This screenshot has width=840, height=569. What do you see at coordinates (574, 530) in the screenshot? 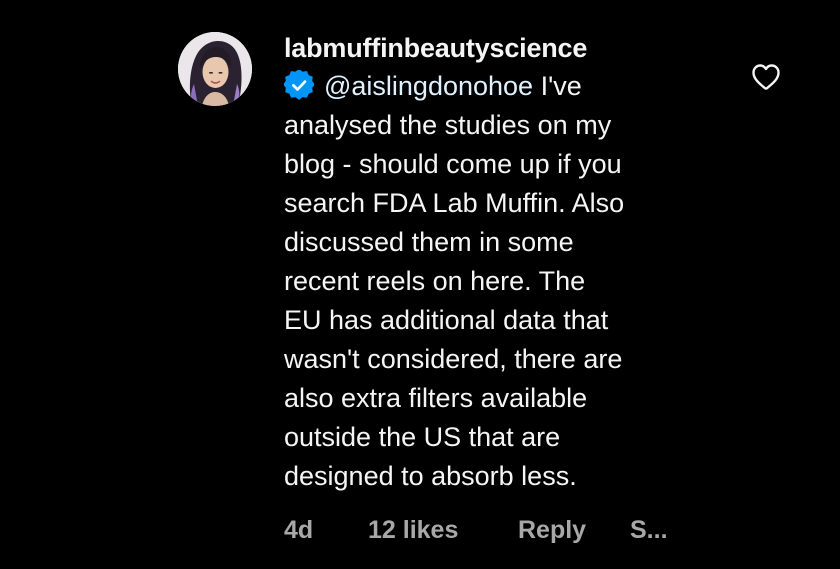
I see `reply-button: Reply` at bounding box center [574, 530].